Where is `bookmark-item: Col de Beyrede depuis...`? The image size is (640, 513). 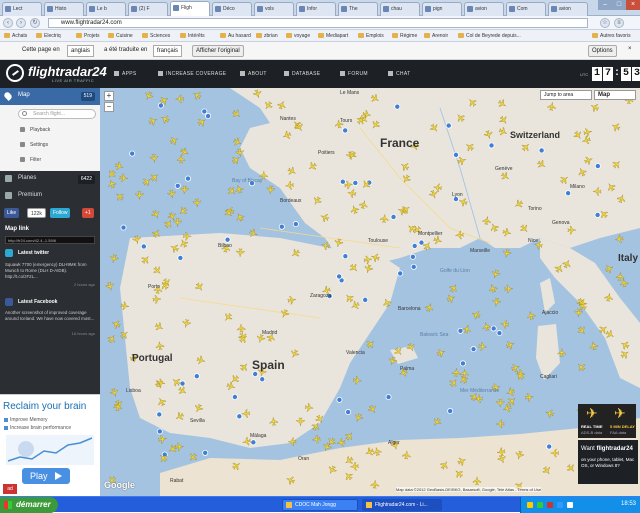
bookmark-item: Col de Beyrede depuis... is located at coordinates (489, 36).